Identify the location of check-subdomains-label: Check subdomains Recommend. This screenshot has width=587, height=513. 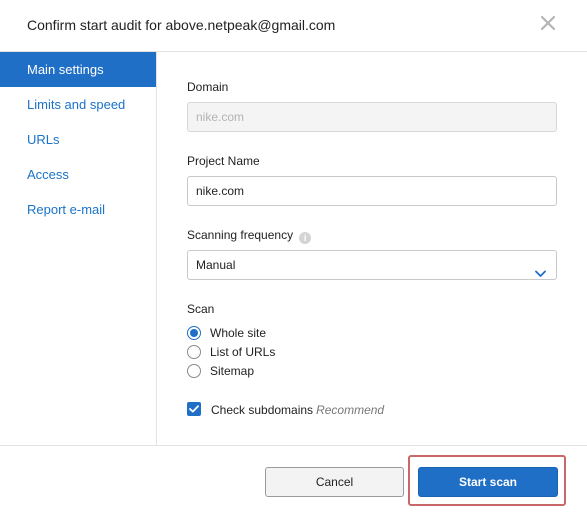
(297, 410).